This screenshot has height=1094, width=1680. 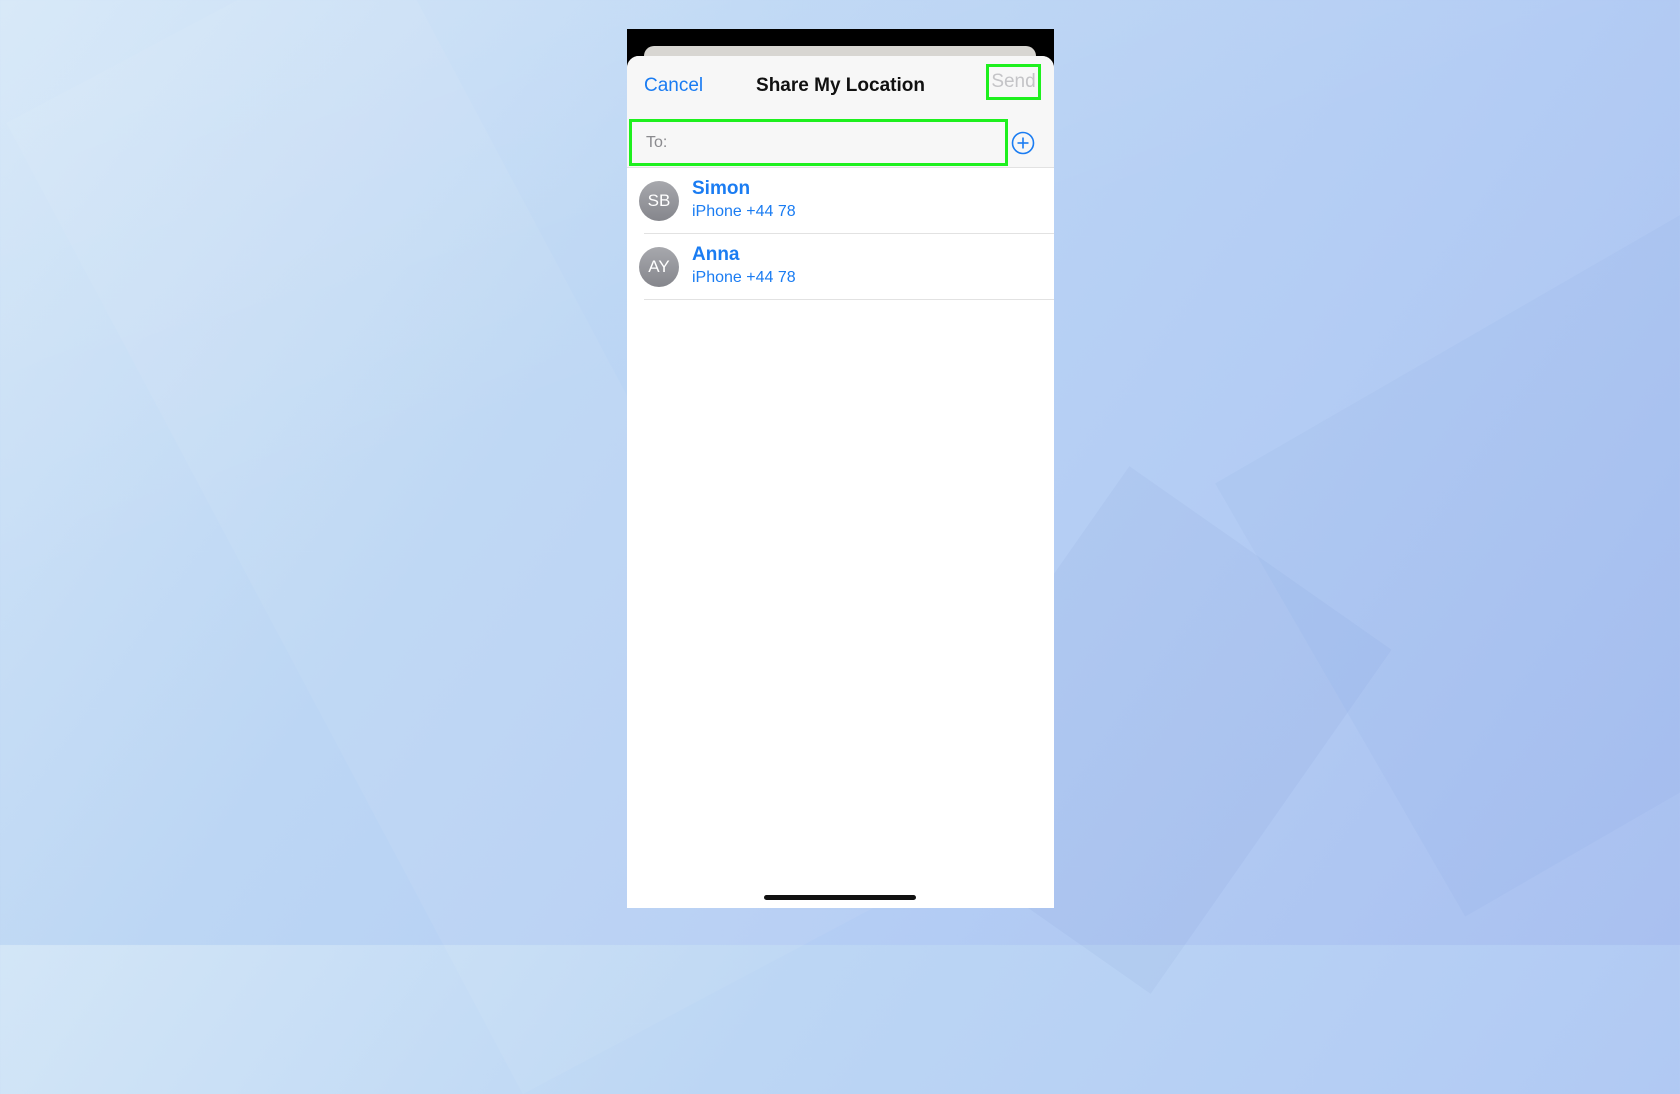 I want to click on contact-name: Simon, so click(x=721, y=188).